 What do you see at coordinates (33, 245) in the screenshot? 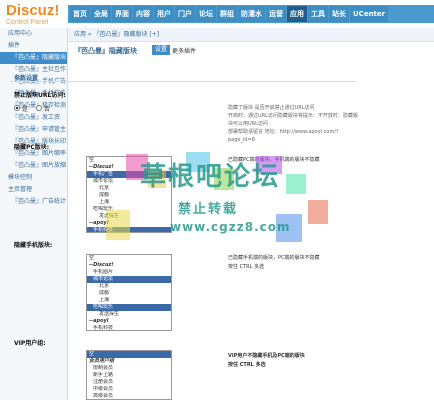
I see `hide-mobile-forums-label: 隐藏手机版块:` at bounding box center [33, 245].